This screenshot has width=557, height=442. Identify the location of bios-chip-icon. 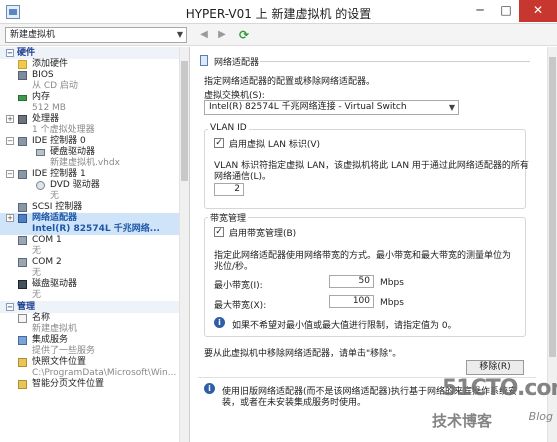
(22, 75).